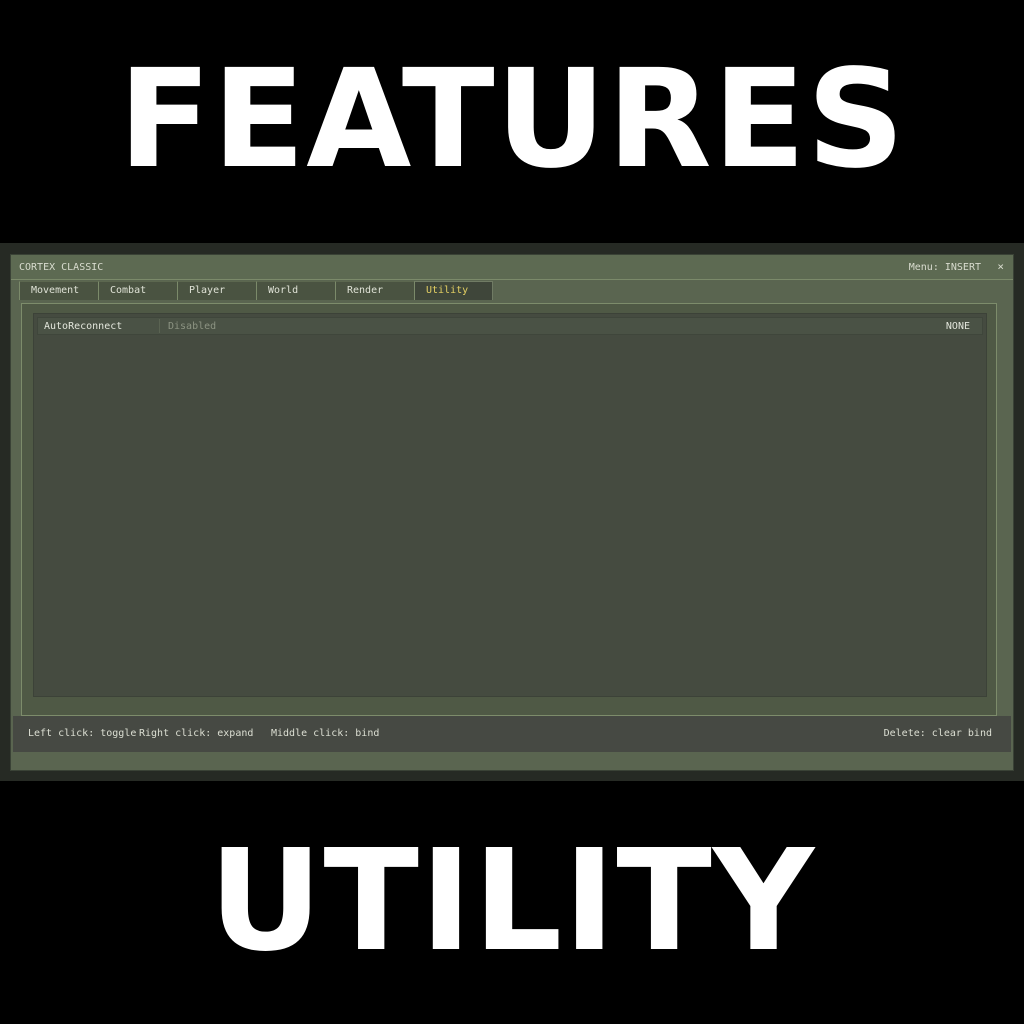 This screenshot has height=1024, width=1024. Describe the element at coordinates (512, 901) in the screenshot. I see `banner-title-utility: UTILITY` at that location.